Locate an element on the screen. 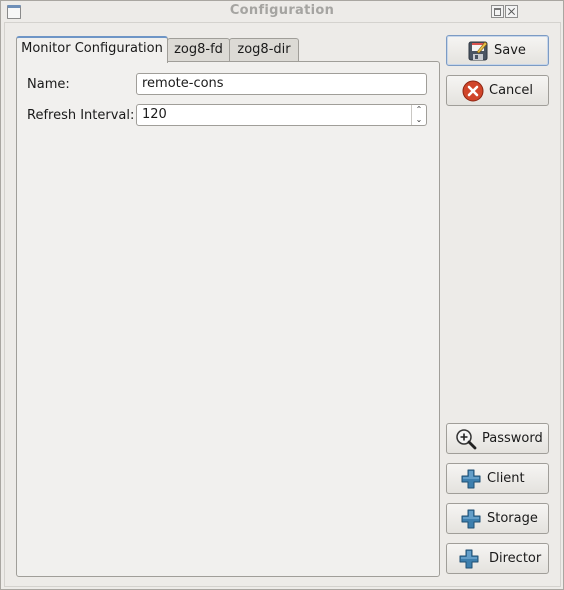 This screenshot has width=564, height=590. client-button: Client is located at coordinates (497, 478).